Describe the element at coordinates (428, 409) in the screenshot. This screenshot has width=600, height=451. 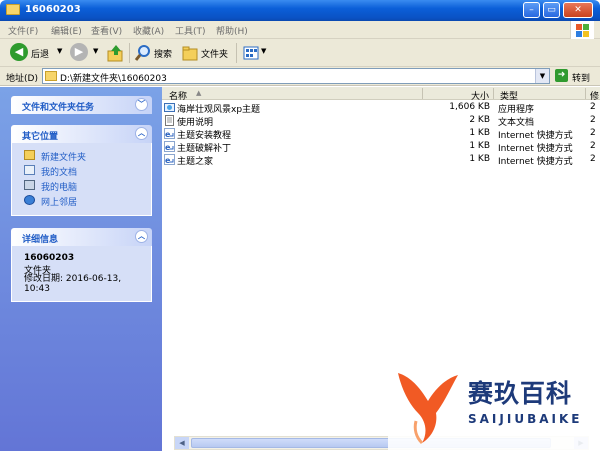
I see `watermark-logo-icon` at that location.